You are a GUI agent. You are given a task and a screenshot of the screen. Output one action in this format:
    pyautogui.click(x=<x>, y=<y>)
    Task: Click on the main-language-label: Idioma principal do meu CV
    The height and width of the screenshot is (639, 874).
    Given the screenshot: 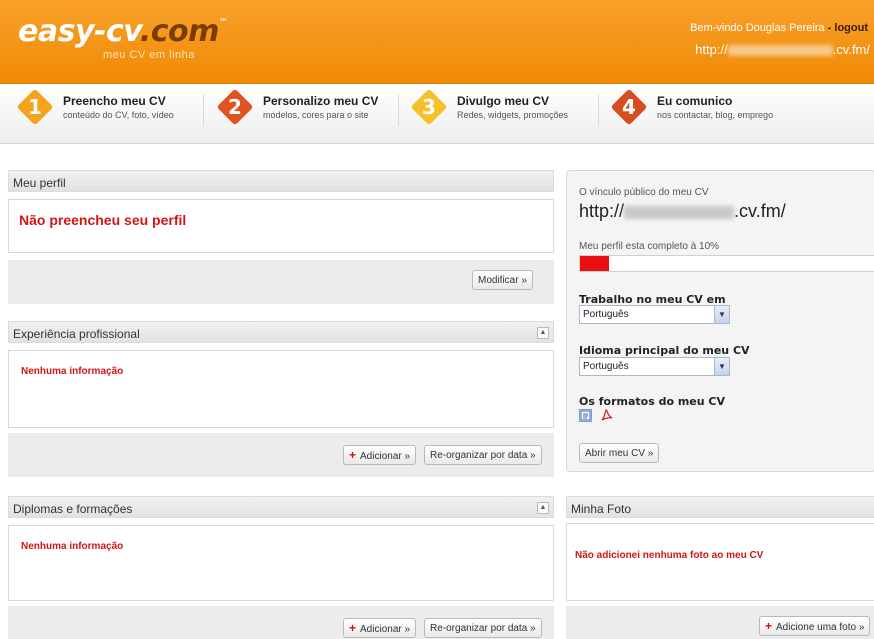 What is the action you would take?
    pyautogui.click(x=664, y=350)
    